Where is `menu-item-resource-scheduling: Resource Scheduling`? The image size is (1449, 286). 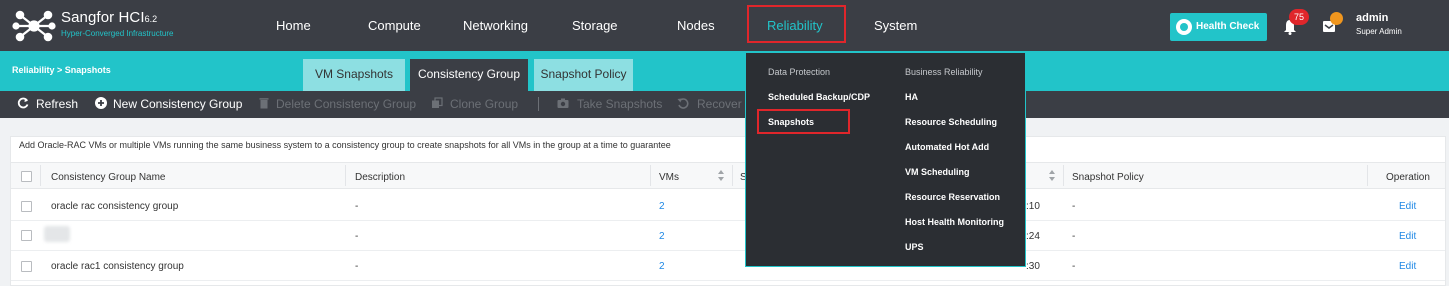
menu-item-resource-scheduling: Resource Scheduling is located at coordinates (951, 122).